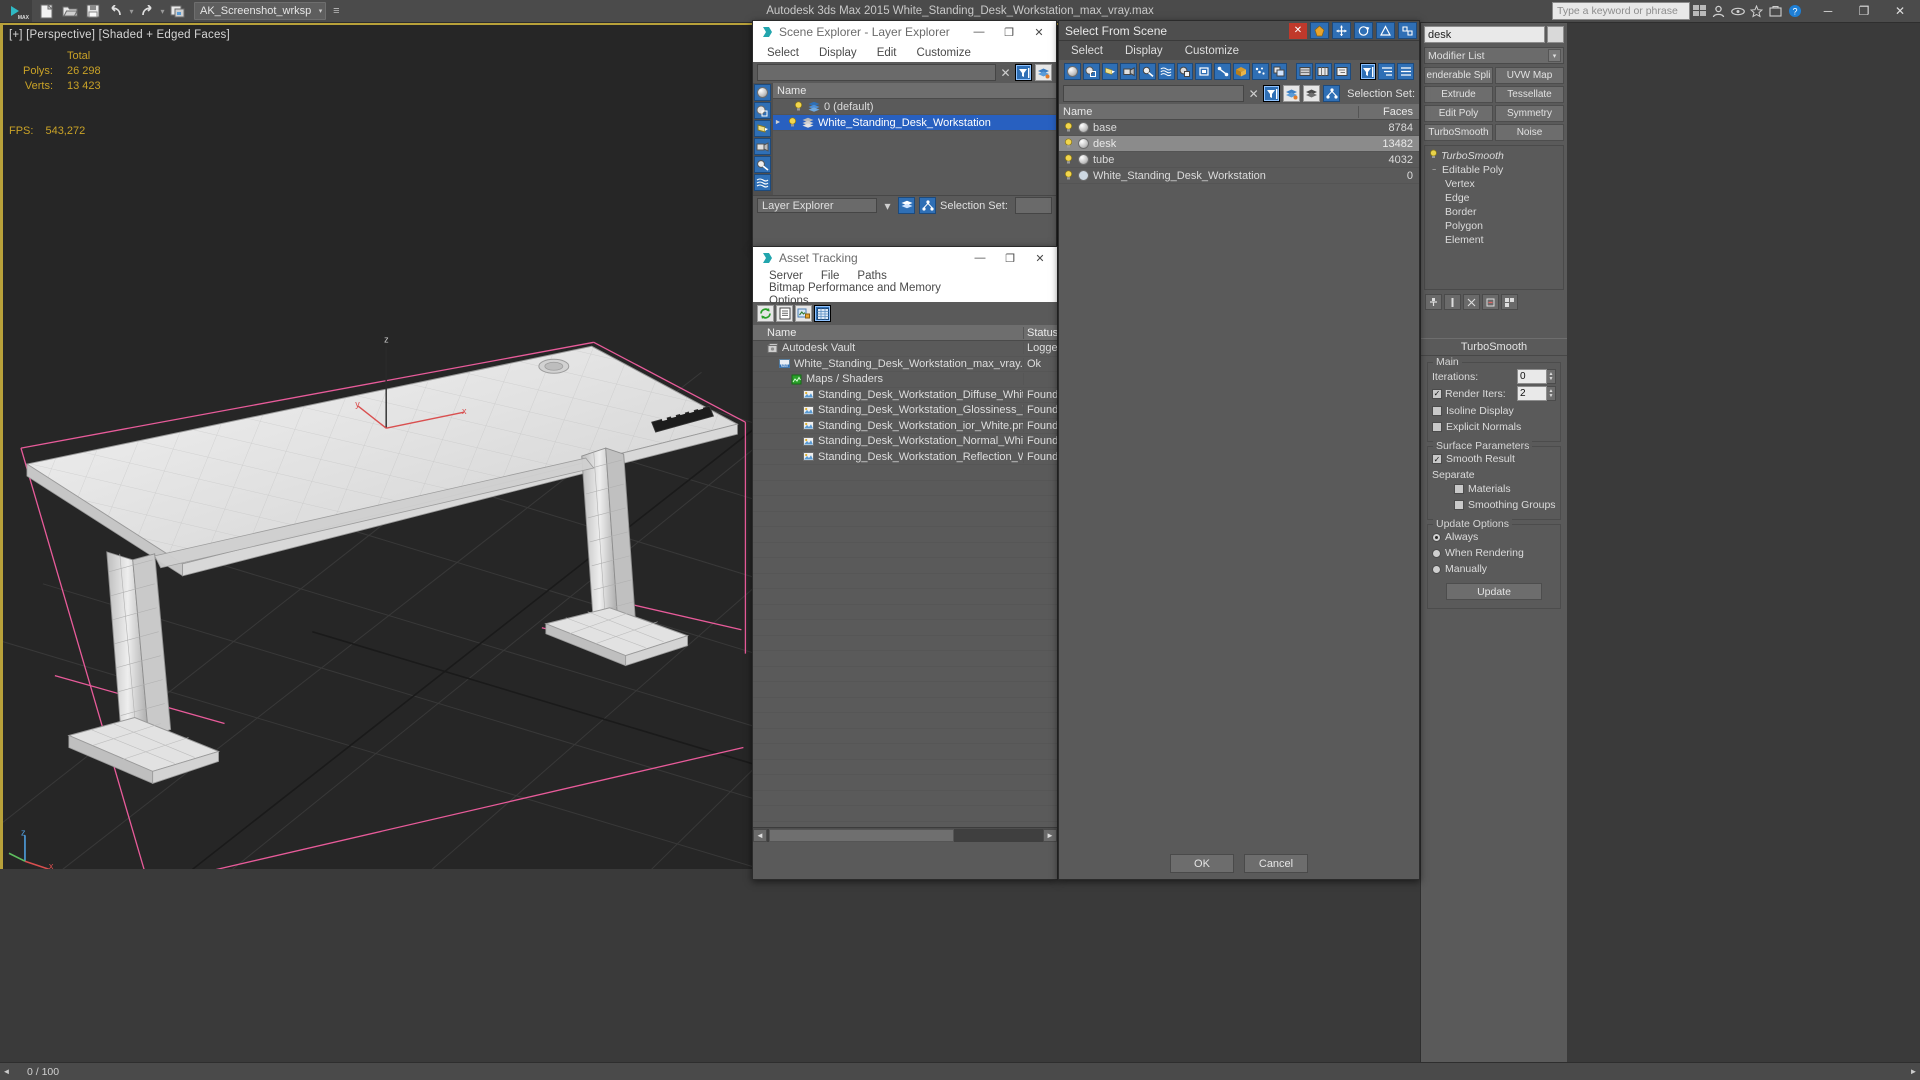 Image resolution: width=1920 pixels, height=1080 pixels. I want to click on asset-row-vault: Autodesk Vault Logge, so click(905, 349).